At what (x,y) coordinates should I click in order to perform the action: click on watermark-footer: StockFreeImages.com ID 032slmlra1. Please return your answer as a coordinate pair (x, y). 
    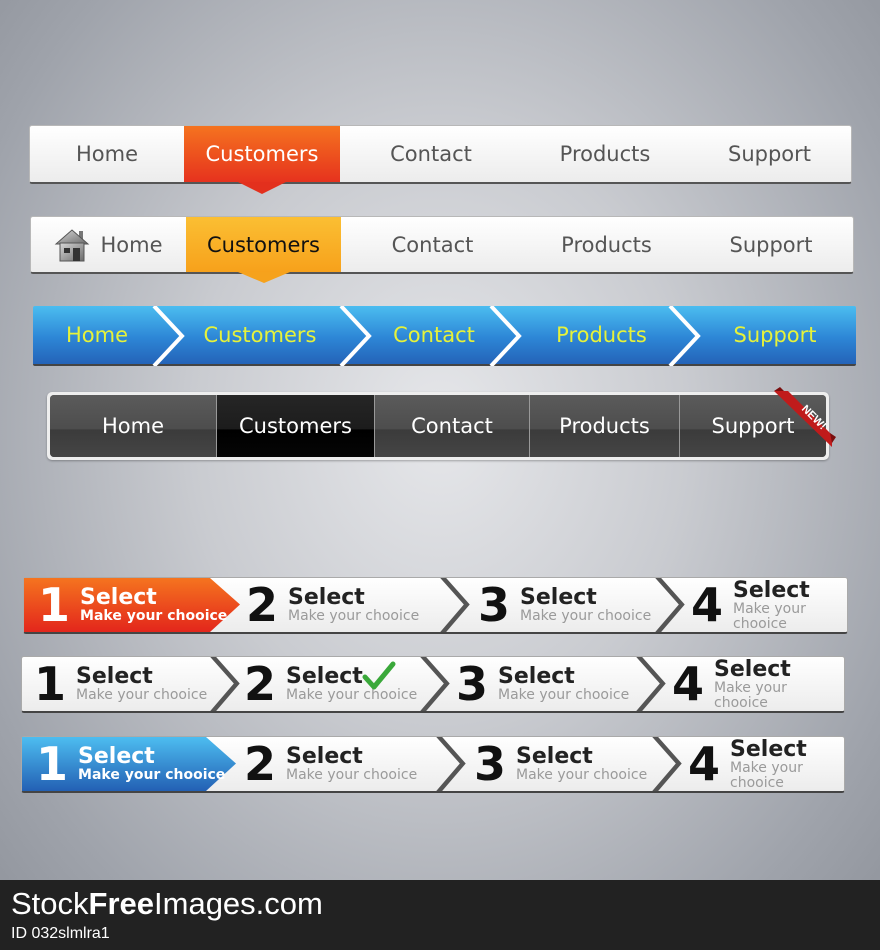
    Looking at the image, I should click on (440, 915).